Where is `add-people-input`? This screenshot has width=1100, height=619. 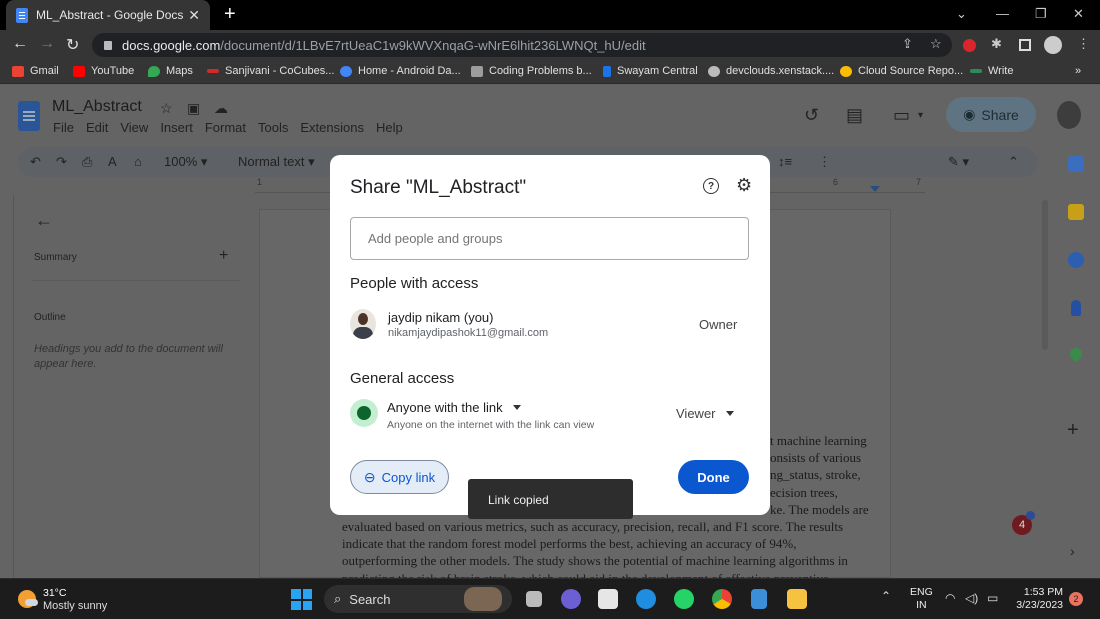 add-people-input is located at coordinates (549, 238).